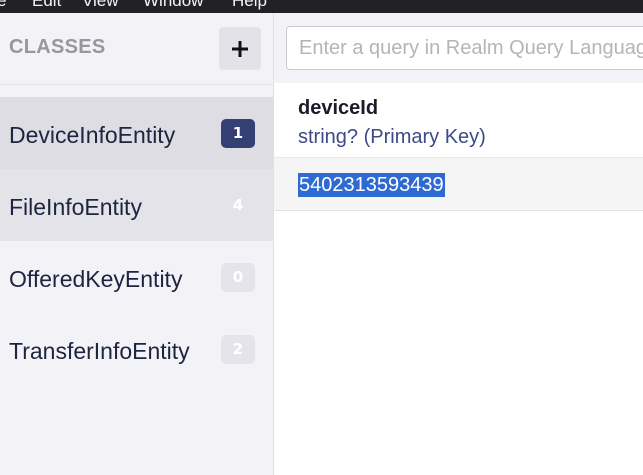 Image resolution: width=643 pixels, height=475 pixels. Describe the element at coordinates (392, 137) in the screenshot. I see `column-type: string? (Primary Key)` at that location.